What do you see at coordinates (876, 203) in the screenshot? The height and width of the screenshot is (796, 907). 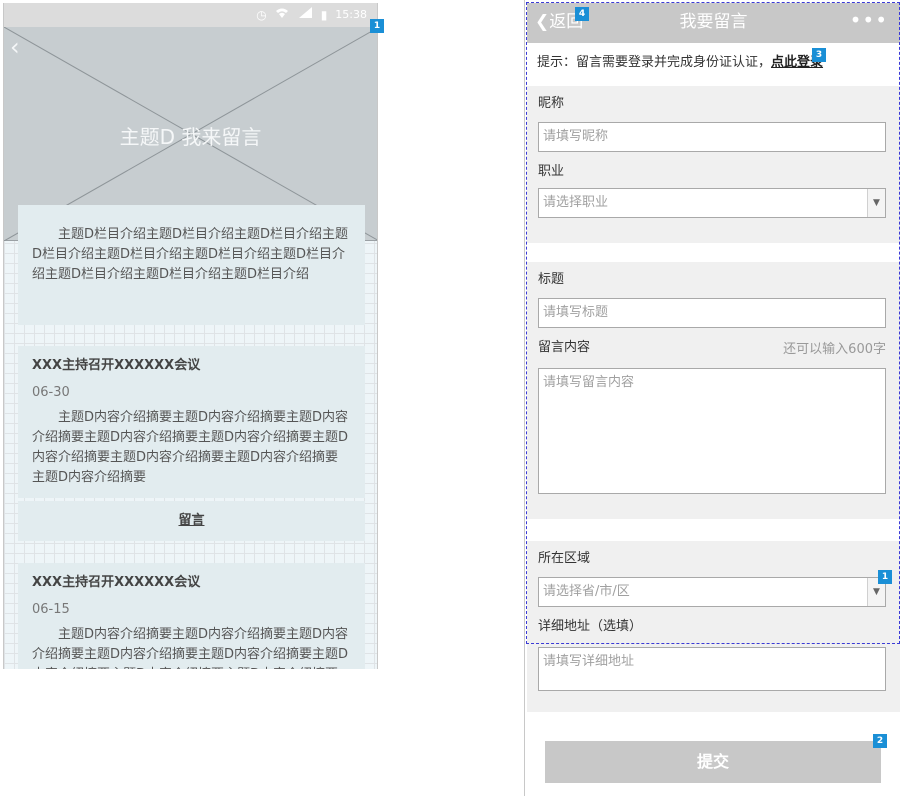 I see `dropdown-arrow-icon: ▼` at bounding box center [876, 203].